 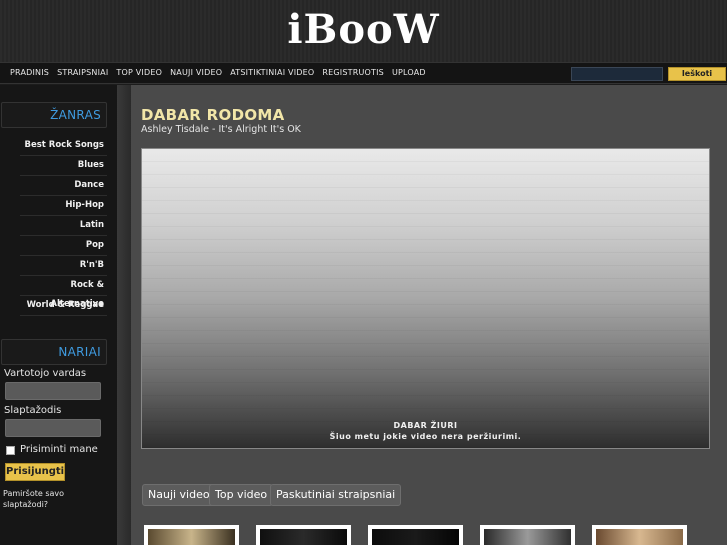 I want to click on nav-link-pradinis: PRADINIS, so click(x=29, y=72).